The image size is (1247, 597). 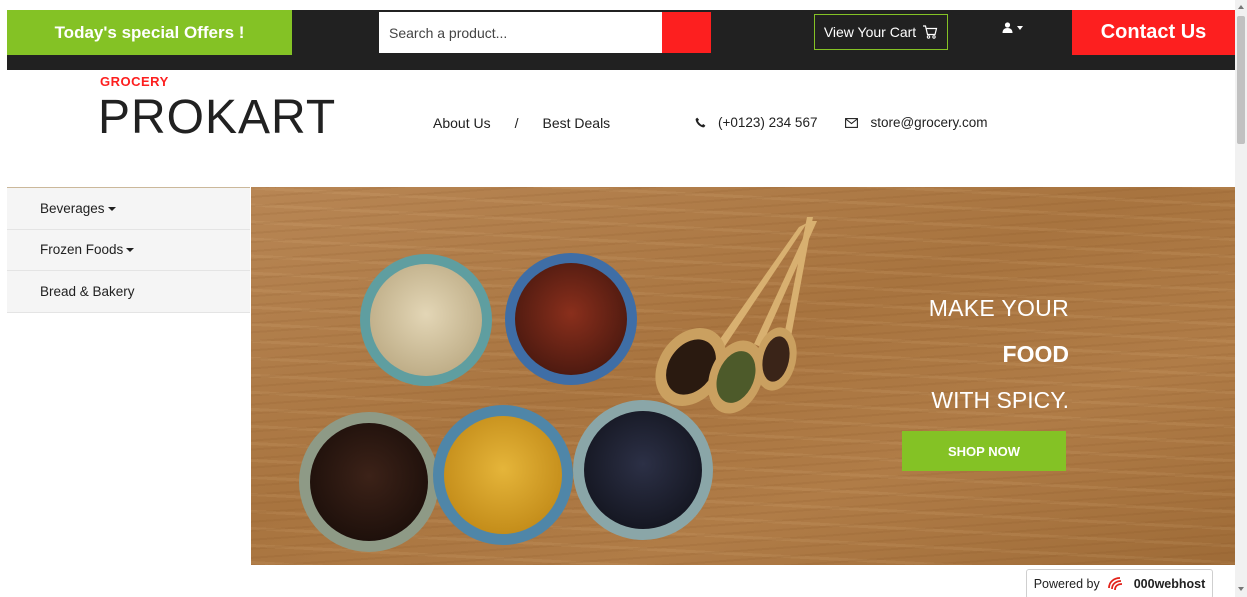 What do you see at coordinates (521, 123) in the screenshot?
I see `main-nav: About Us / Best Deals` at bounding box center [521, 123].